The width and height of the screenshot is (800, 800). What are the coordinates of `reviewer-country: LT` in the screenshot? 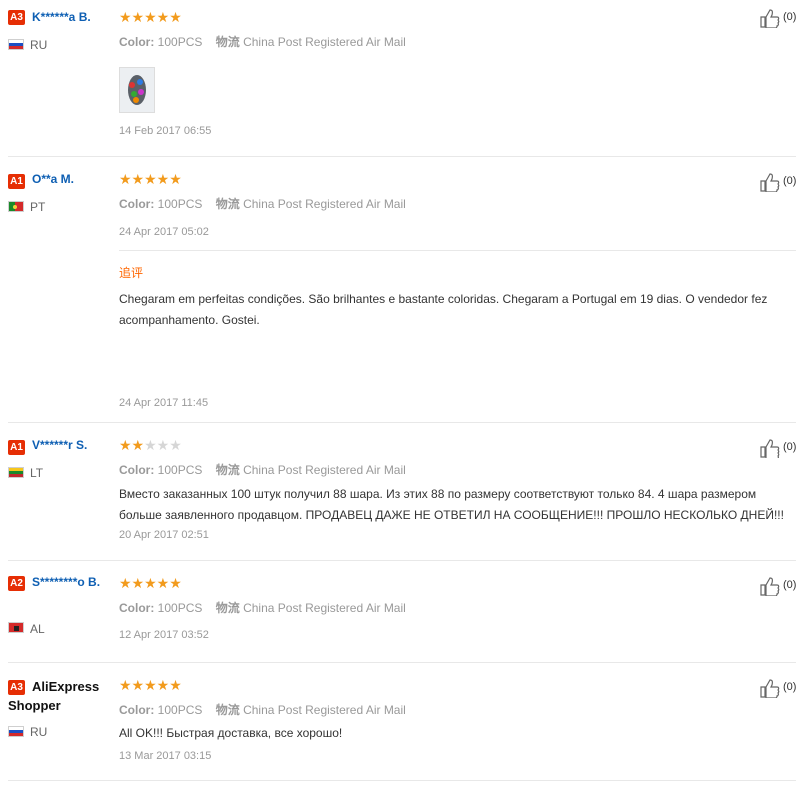 It's located at (37, 473).